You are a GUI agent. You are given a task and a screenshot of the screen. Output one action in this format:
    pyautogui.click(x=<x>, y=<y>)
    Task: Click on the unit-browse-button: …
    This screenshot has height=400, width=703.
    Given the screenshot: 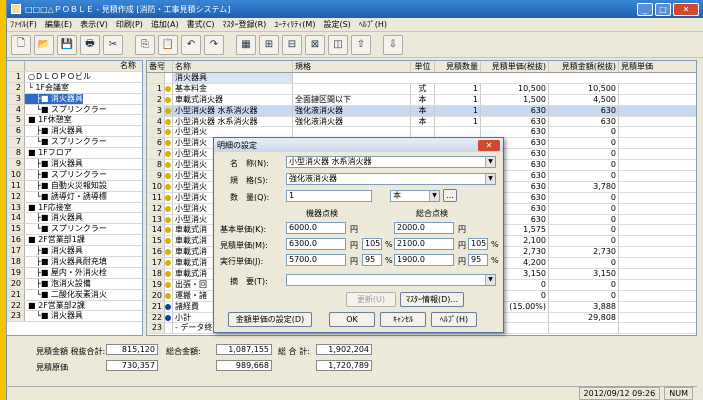 What is the action you would take?
    pyautogui.click(x=450, y=195)
    